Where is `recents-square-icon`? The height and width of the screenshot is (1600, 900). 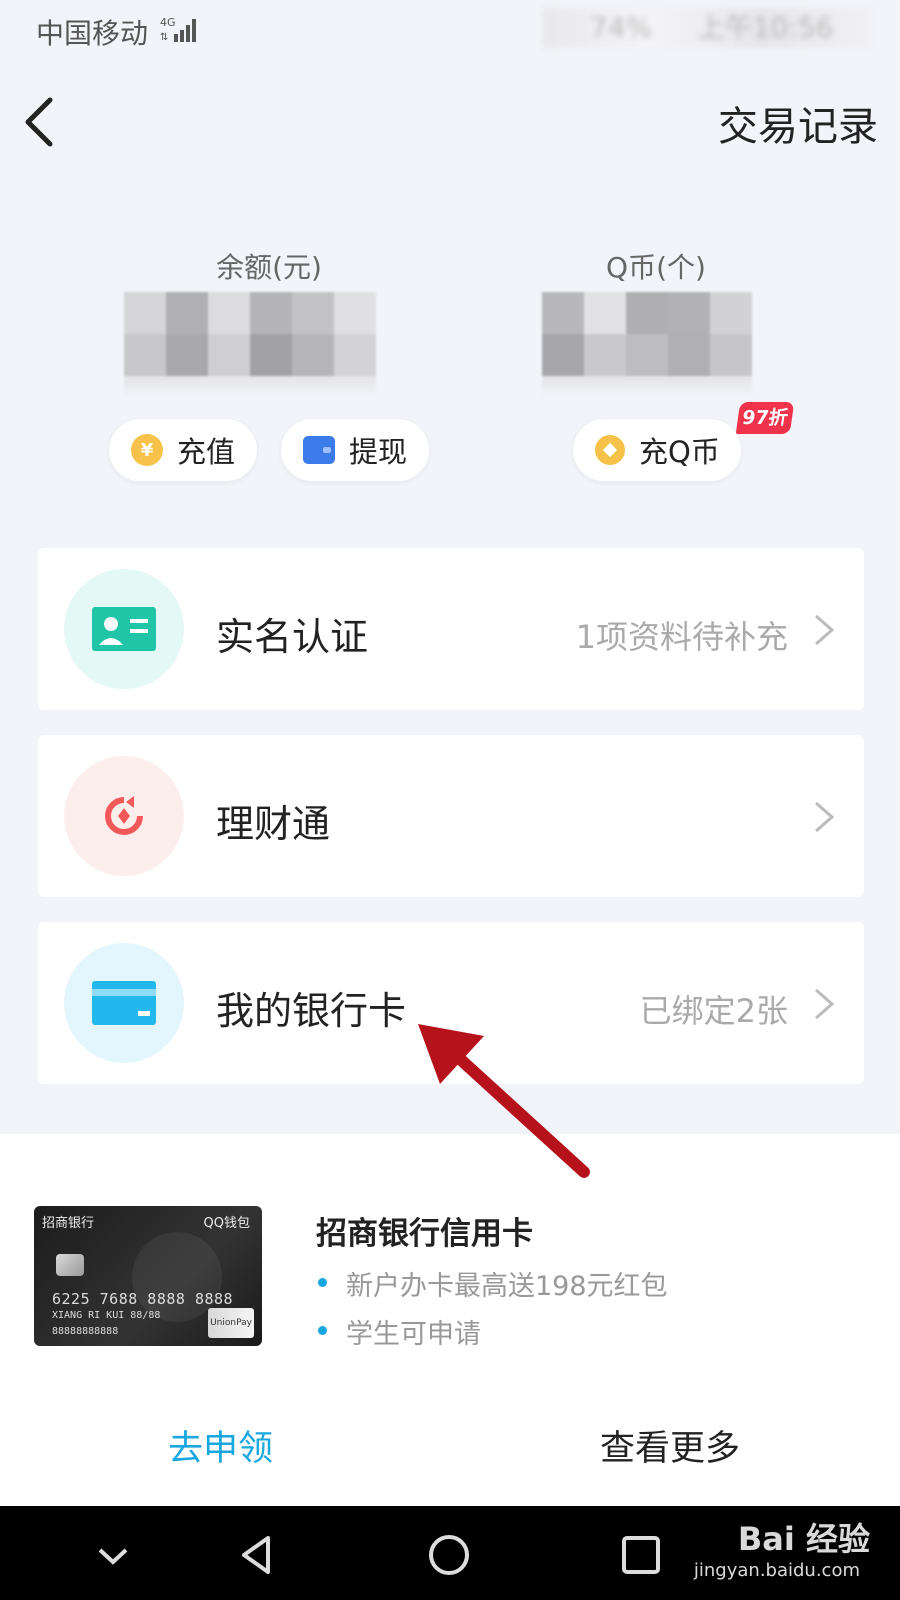
recents-square-icon is located at coordinates (641, 1555).